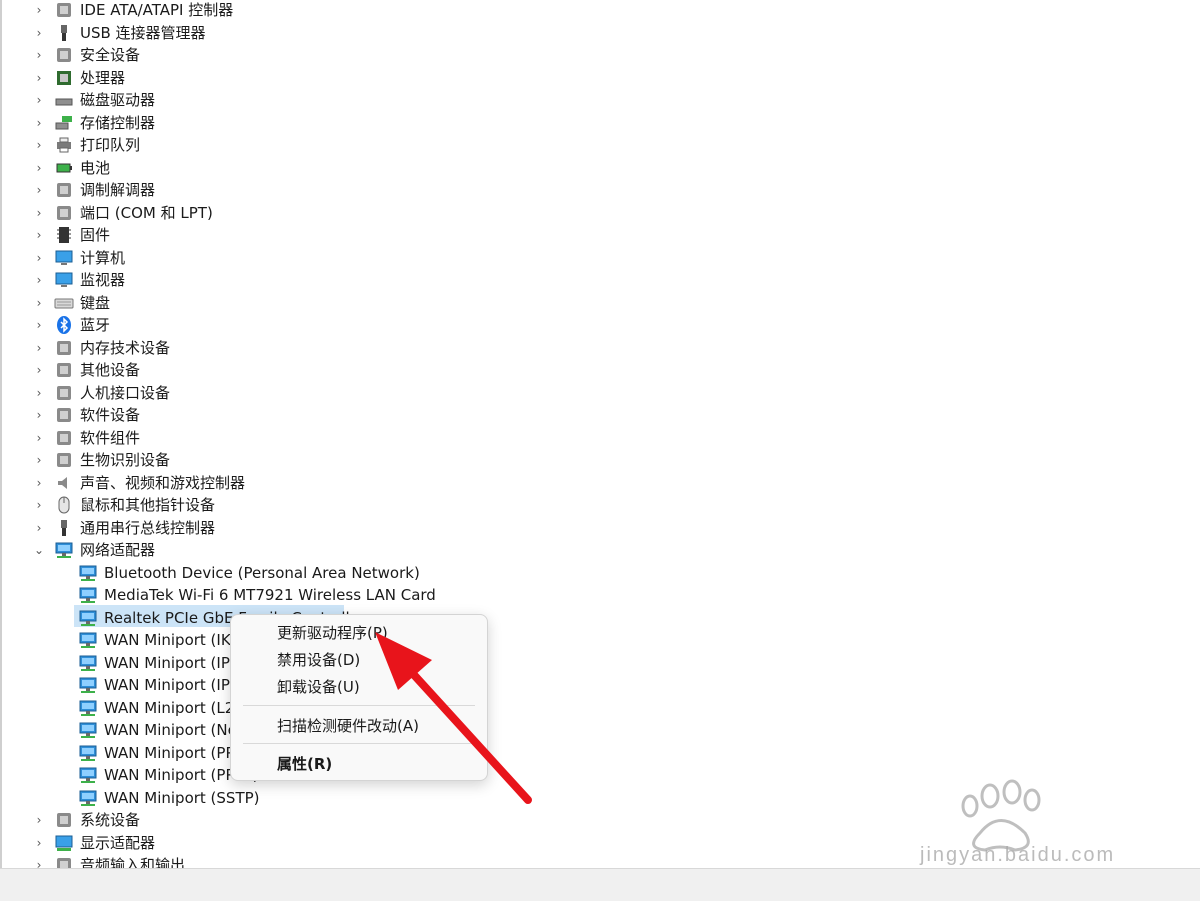 This screenshot has width=1200, height=901. What do you see at coordinates (64, 145) in the screenshot?
I see `printer-icon` at bounding box center [64, 145].